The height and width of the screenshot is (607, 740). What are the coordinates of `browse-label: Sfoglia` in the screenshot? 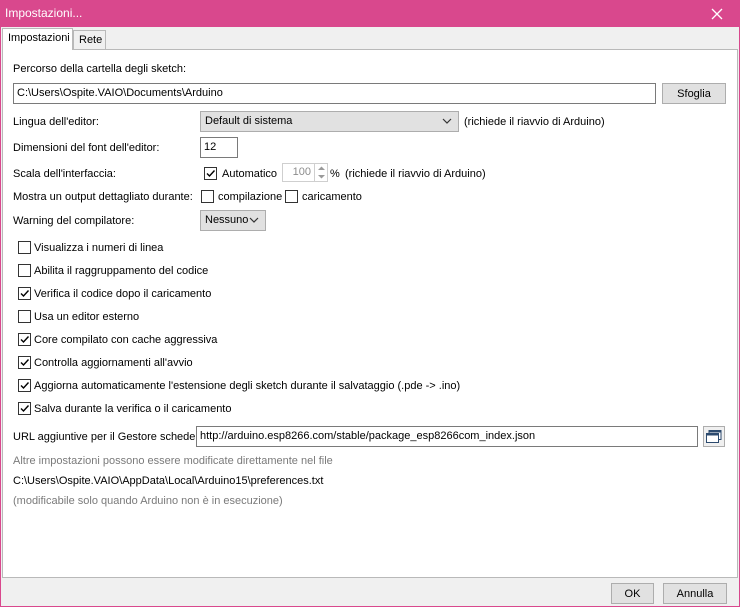 It's located at (694, 93).